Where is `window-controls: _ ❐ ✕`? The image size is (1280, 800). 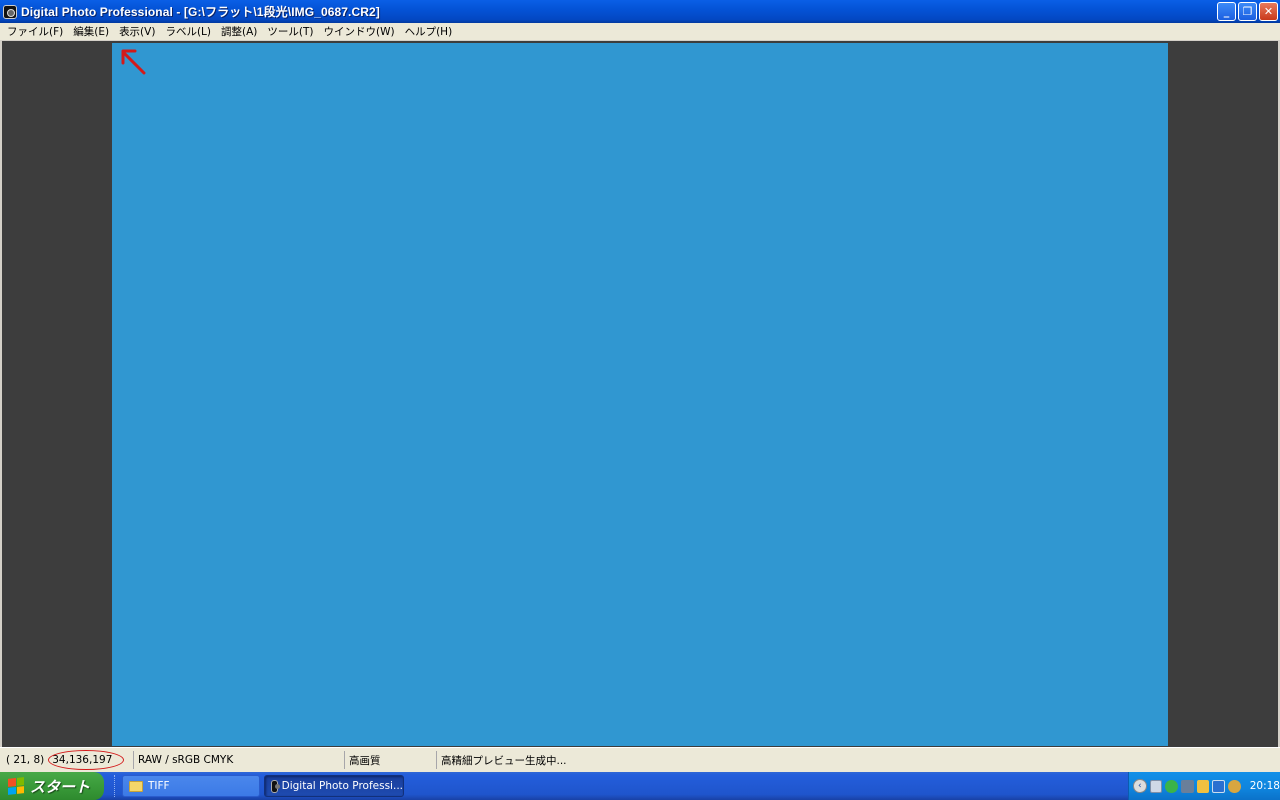
window-controls: _ ❐ ✕ is located at coordinates (1247, 11).